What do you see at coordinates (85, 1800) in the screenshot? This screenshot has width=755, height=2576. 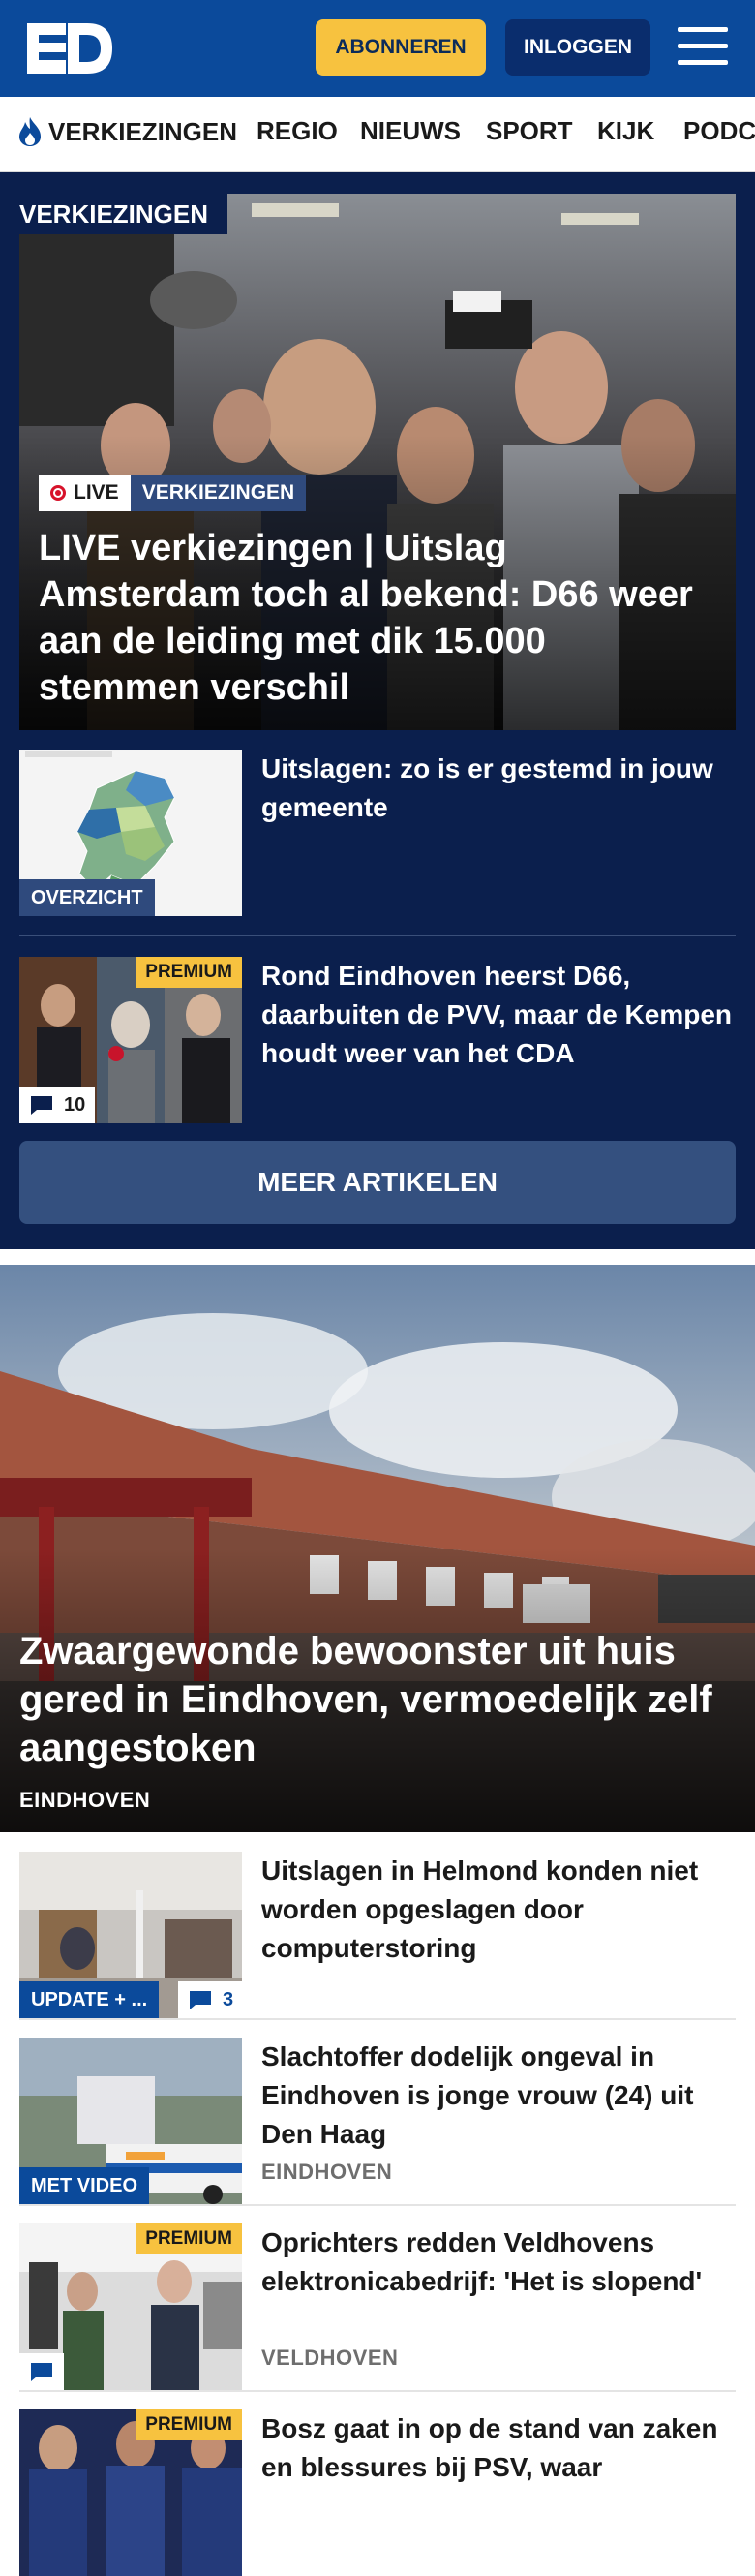 I see `main-hero-location: EINDHOVEN` at bounding box center [85, 1800].